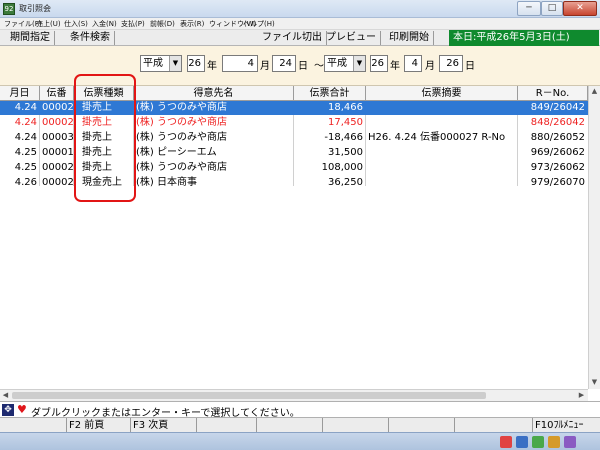 This screenshot has width=600, height=450. I want to click on cell-total: 108,000, so click(342, 167).